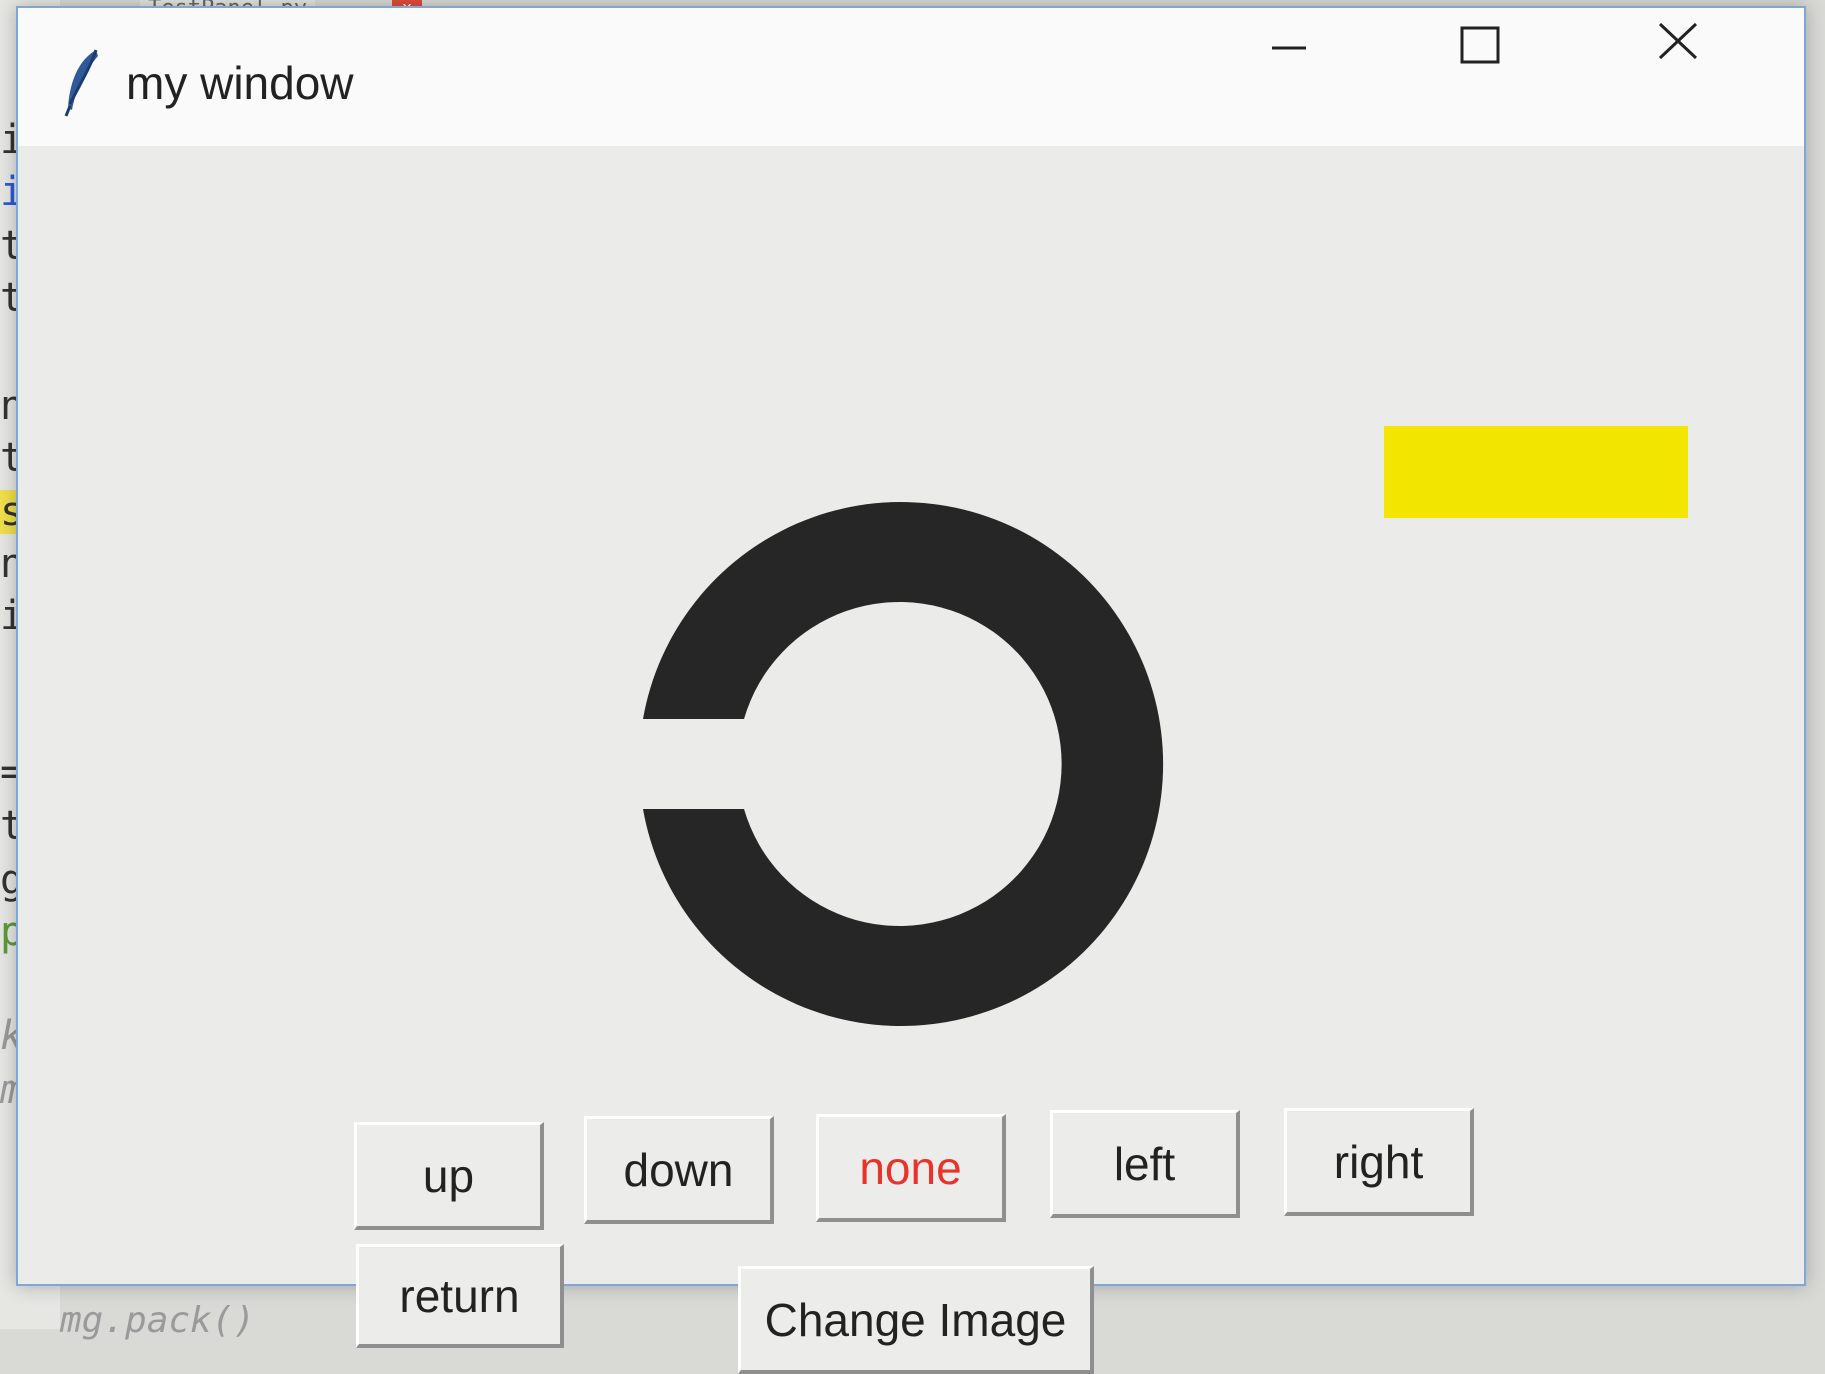 The image size is (1825, 1374). I want to click on minimize-button, so click(1288, 58).